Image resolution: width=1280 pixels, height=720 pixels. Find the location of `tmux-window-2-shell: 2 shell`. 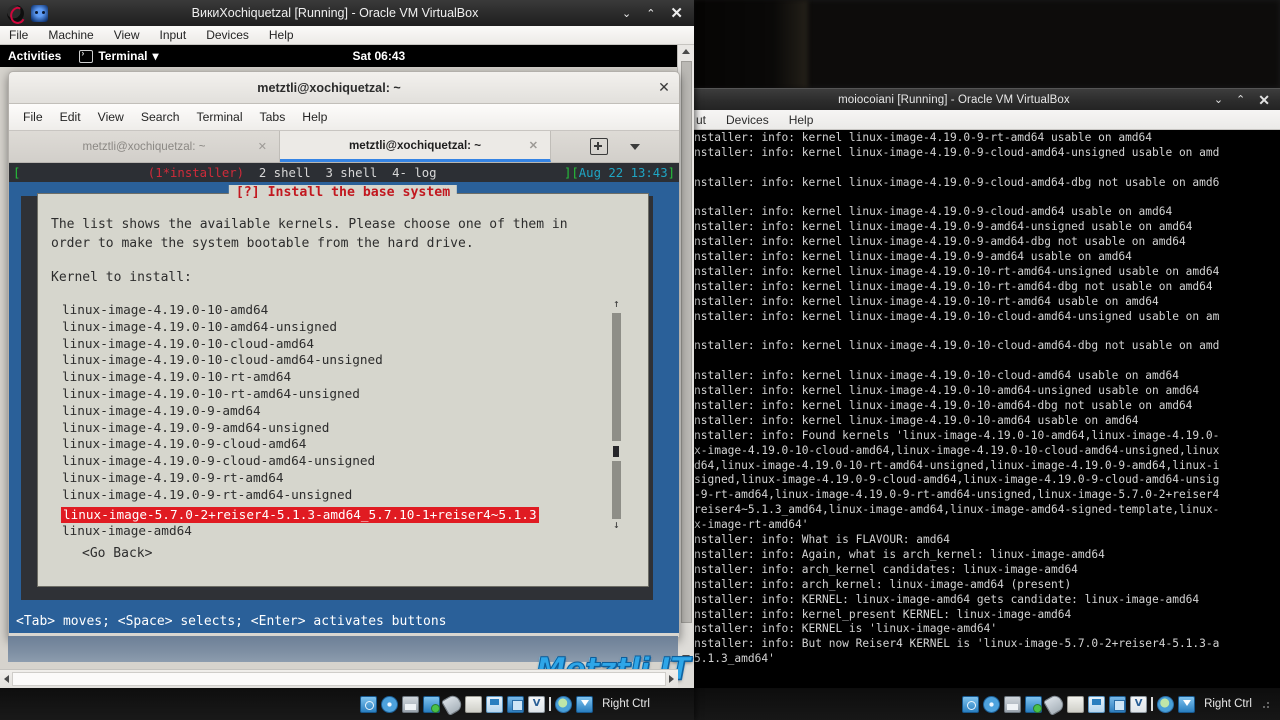

tmux-window-2-shell: 2 shell is located at coordinates (285, 173).